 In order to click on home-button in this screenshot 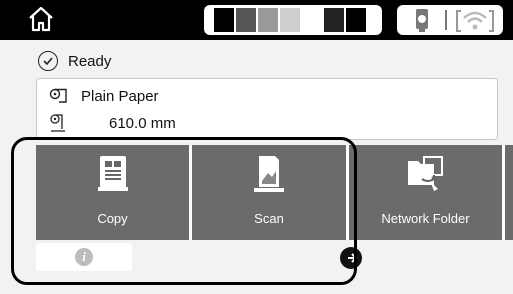, I will do `click(41, 19)`.